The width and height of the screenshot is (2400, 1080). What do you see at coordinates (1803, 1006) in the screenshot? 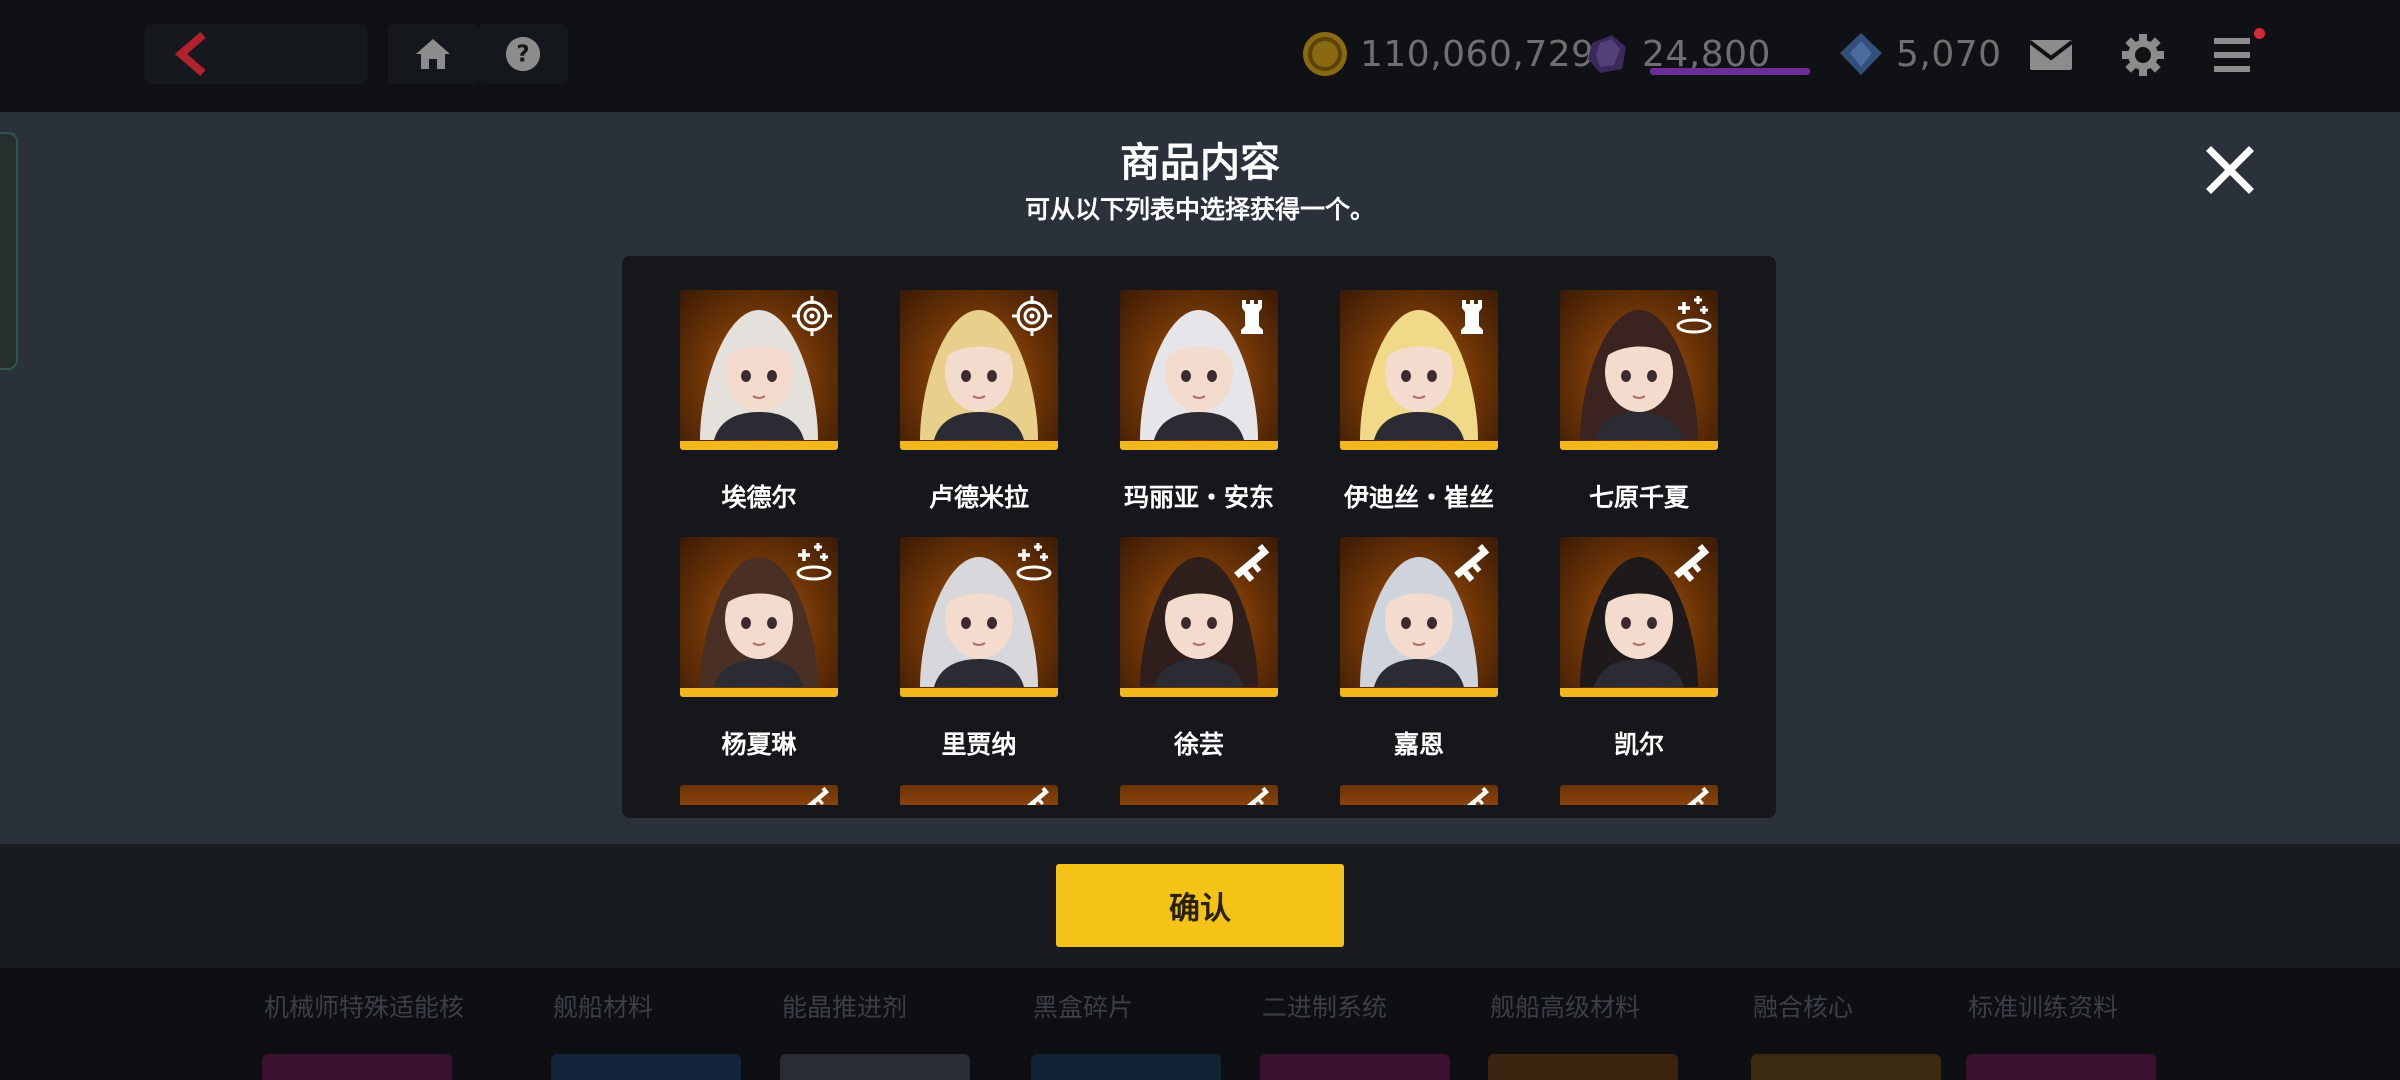
I see `bottom-tab: 融合核心` at bounding box center [1803, 1006].